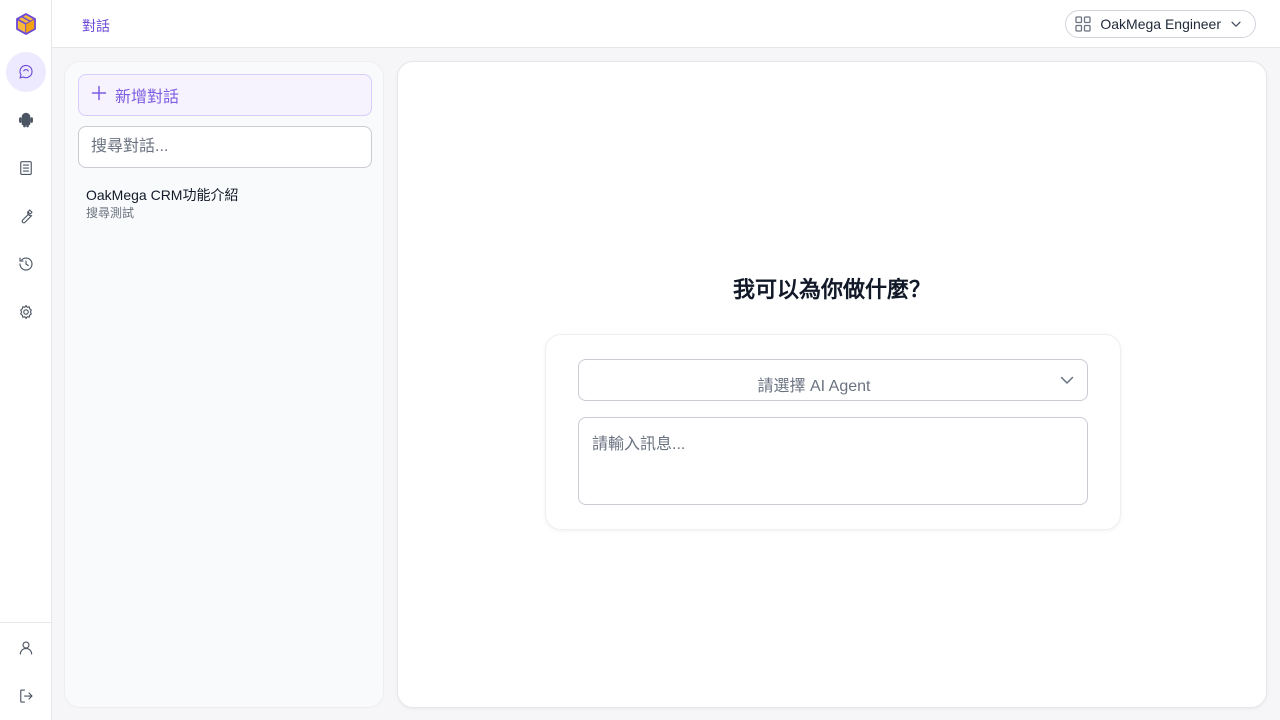 The width and height of the screenshot is (1280, 720). Describe the element at coordinates (162, 195) in the screenshot. I see `conversation-title: OakMega CRM功能介紹` at that location.